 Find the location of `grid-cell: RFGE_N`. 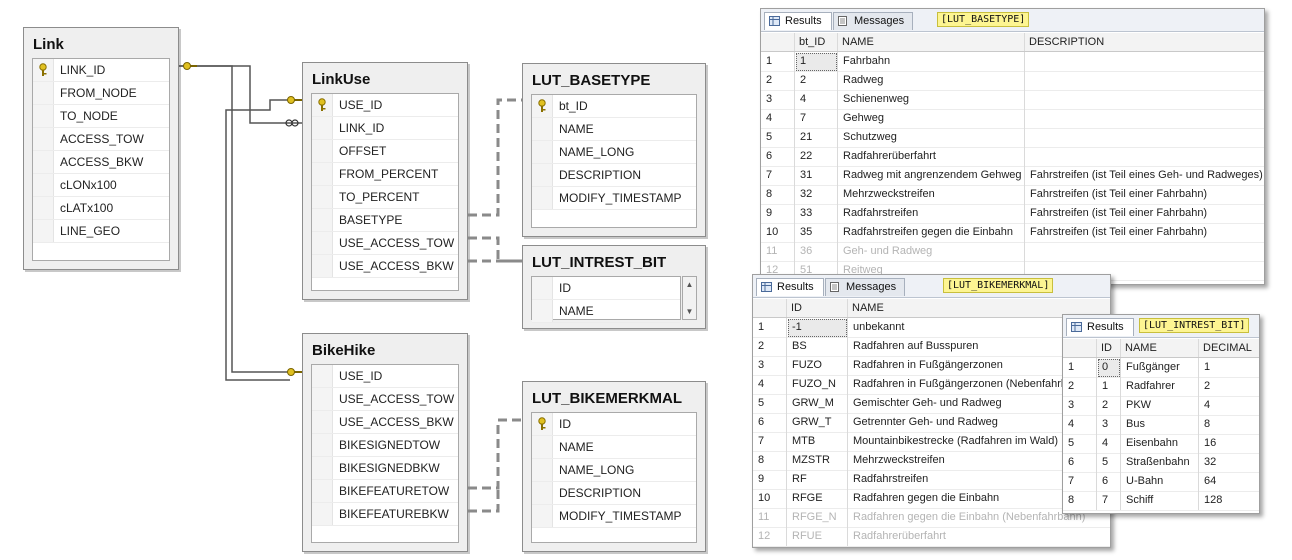

grid-cell: RFGE_N is located at coordinates (814, 517).